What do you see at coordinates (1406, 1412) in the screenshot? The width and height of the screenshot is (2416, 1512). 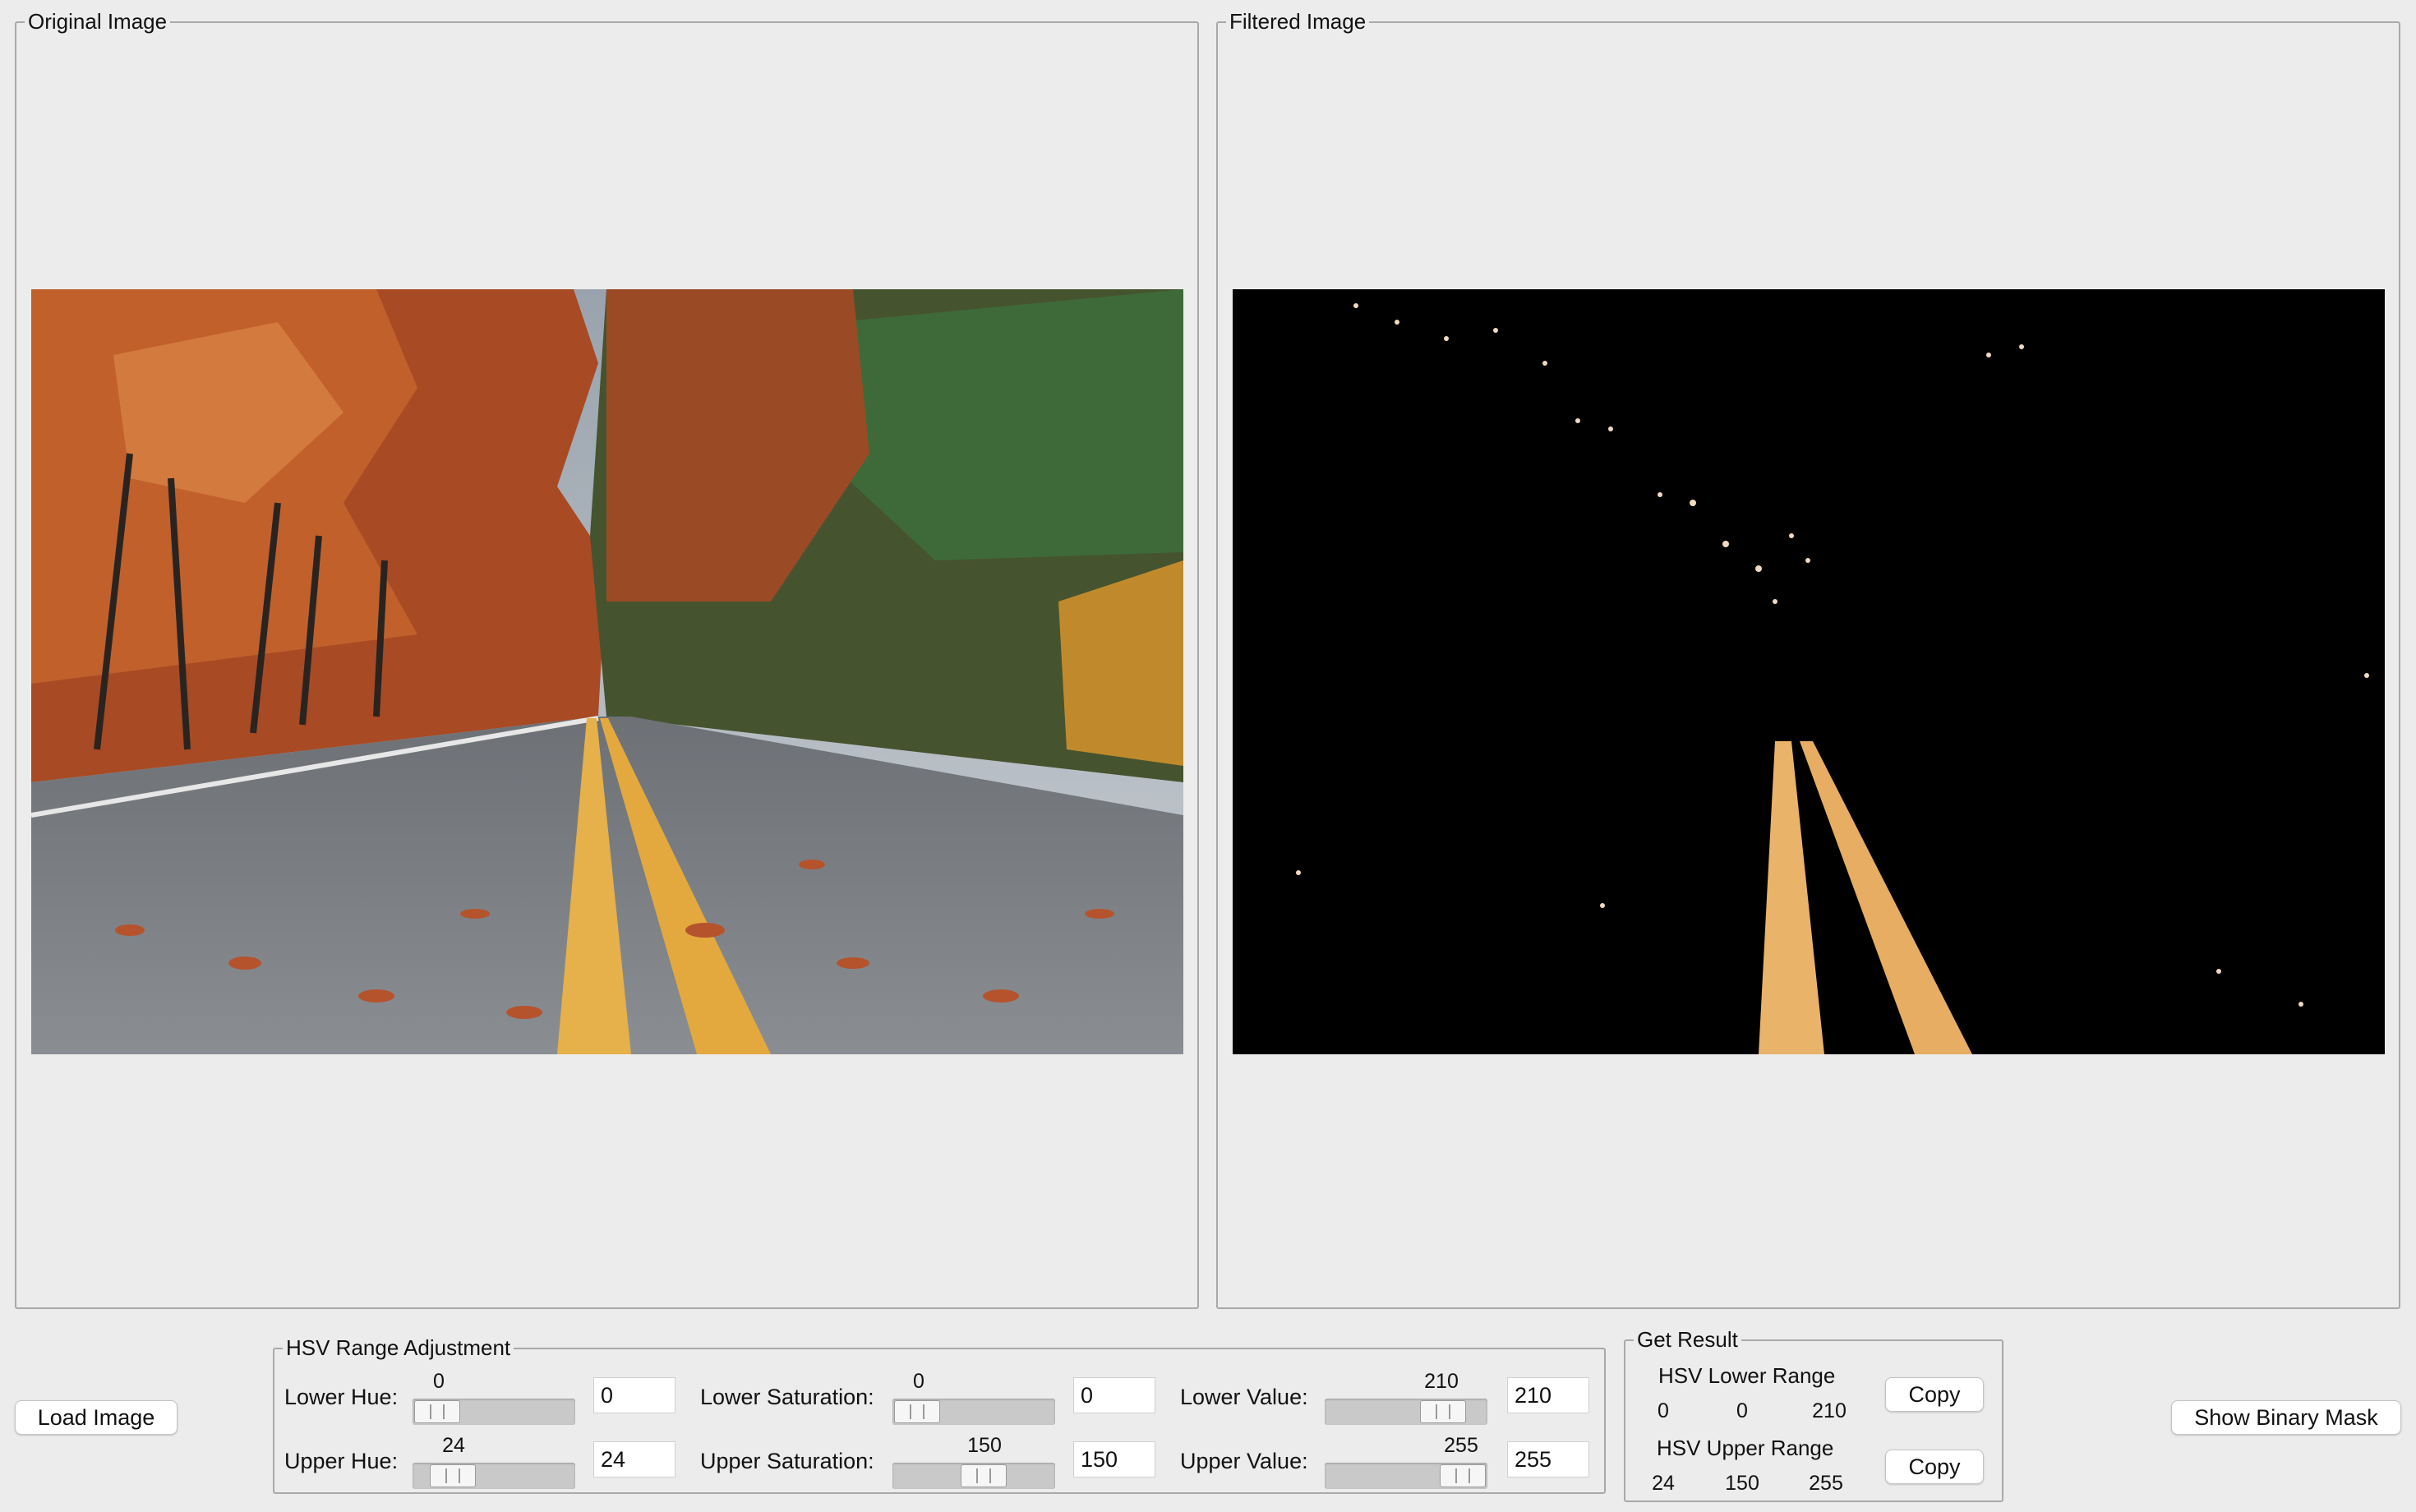 I see `lower-value-slider` at bounding box center [1406, 1412].